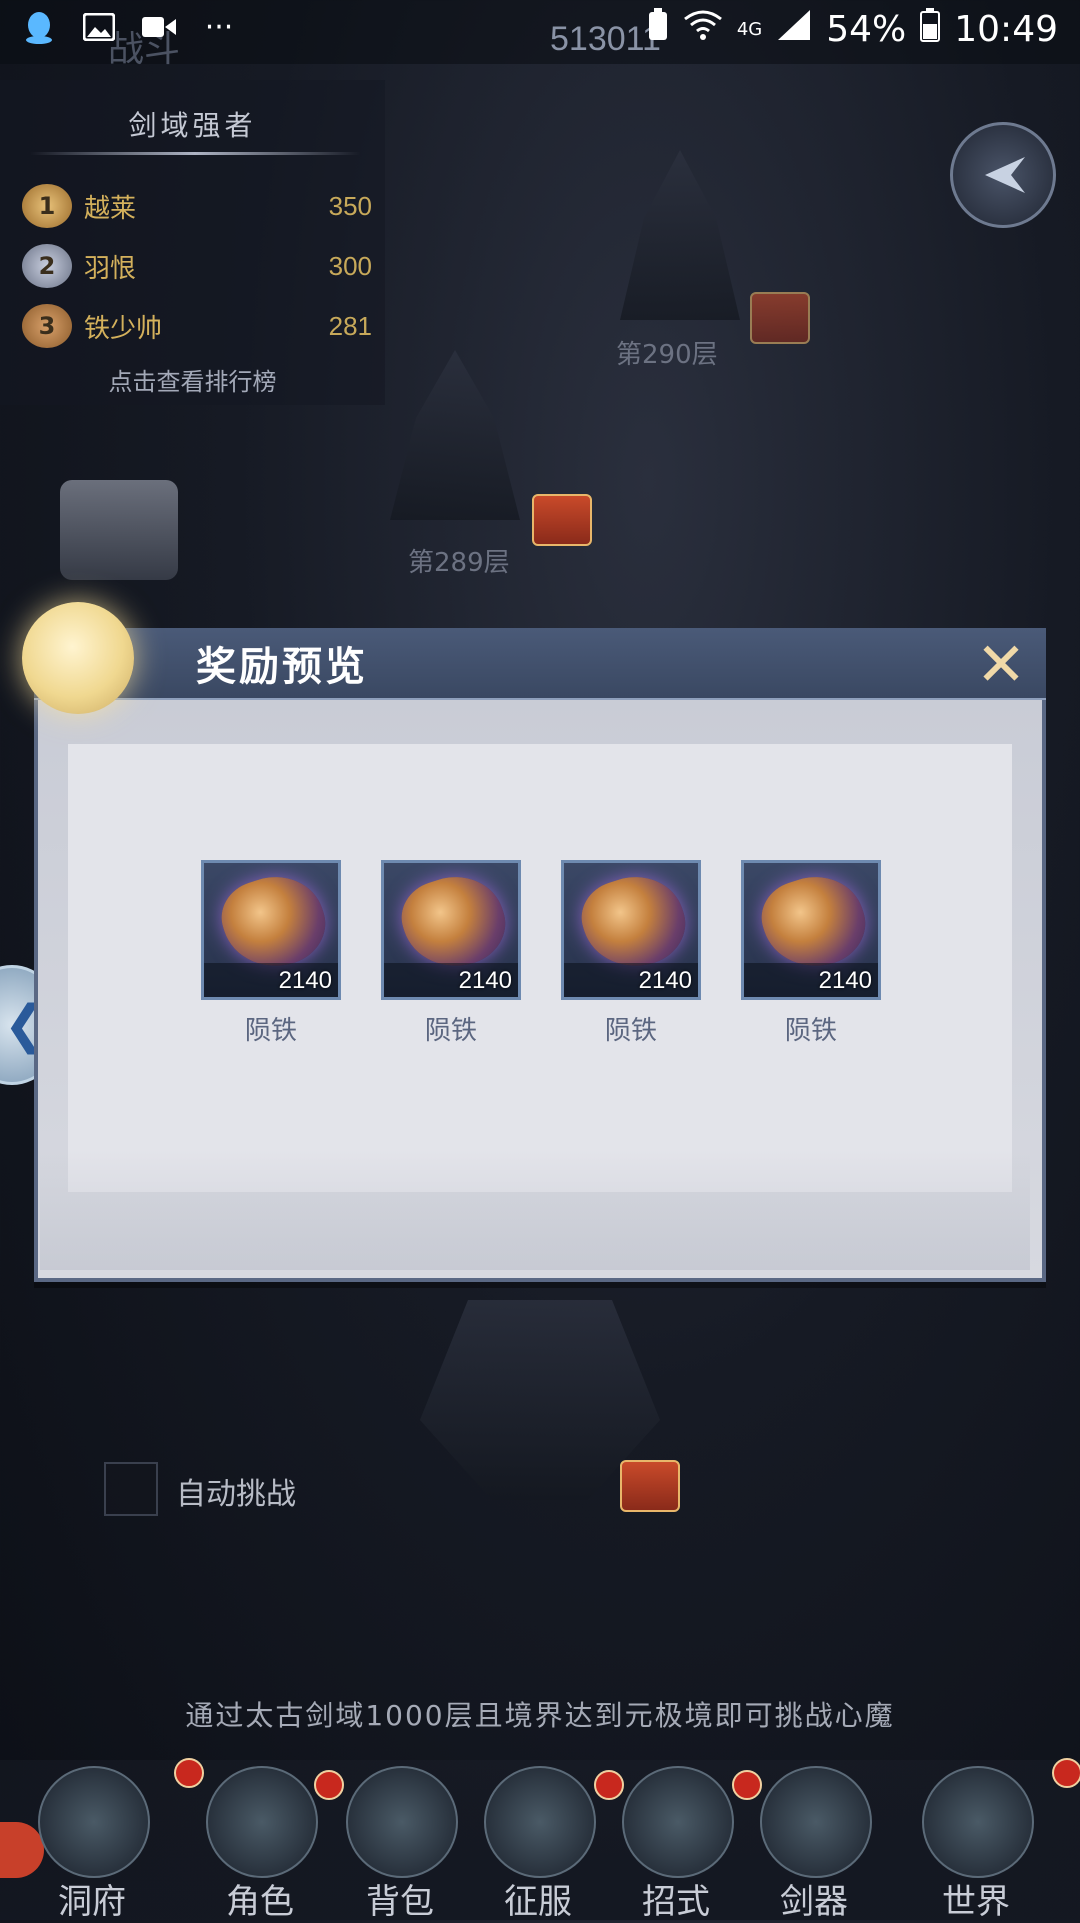 The height and width of the screenshot is (1923, 1080). What do you see at coordinates (930, 29) in the screenshot?
I see `battery-icon` at bounding box center [930, 29].